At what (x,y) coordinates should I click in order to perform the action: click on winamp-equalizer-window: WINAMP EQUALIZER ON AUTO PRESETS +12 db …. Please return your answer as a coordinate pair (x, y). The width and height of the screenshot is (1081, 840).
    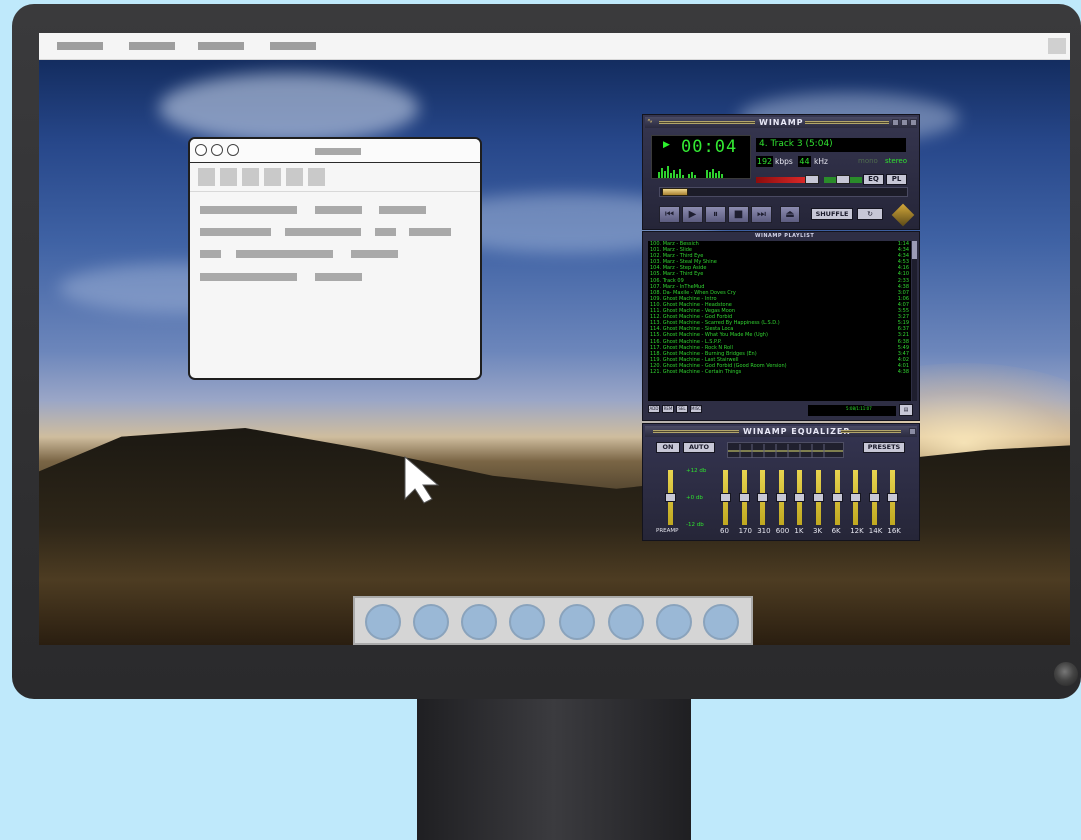
    Looking at the image, I should click on (781, 482).